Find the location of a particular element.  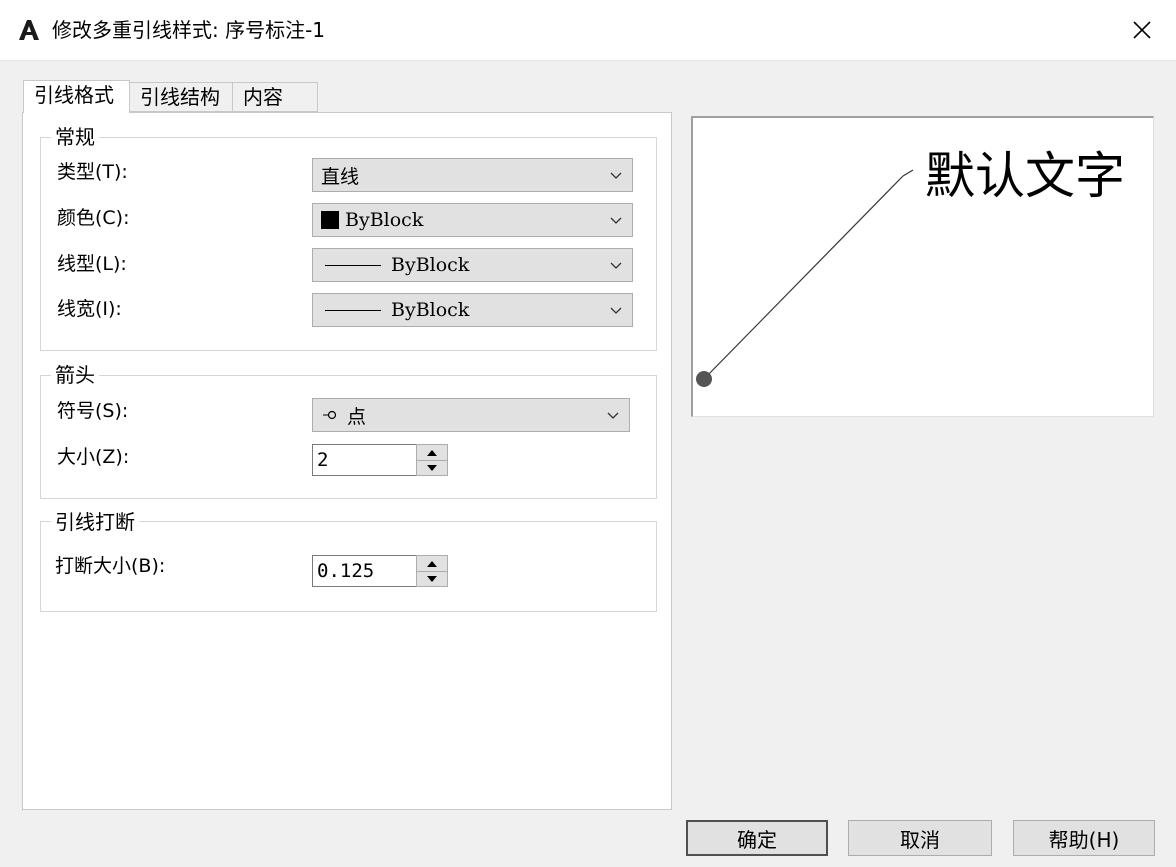

size-stepper is located at coordinates (432, 460).